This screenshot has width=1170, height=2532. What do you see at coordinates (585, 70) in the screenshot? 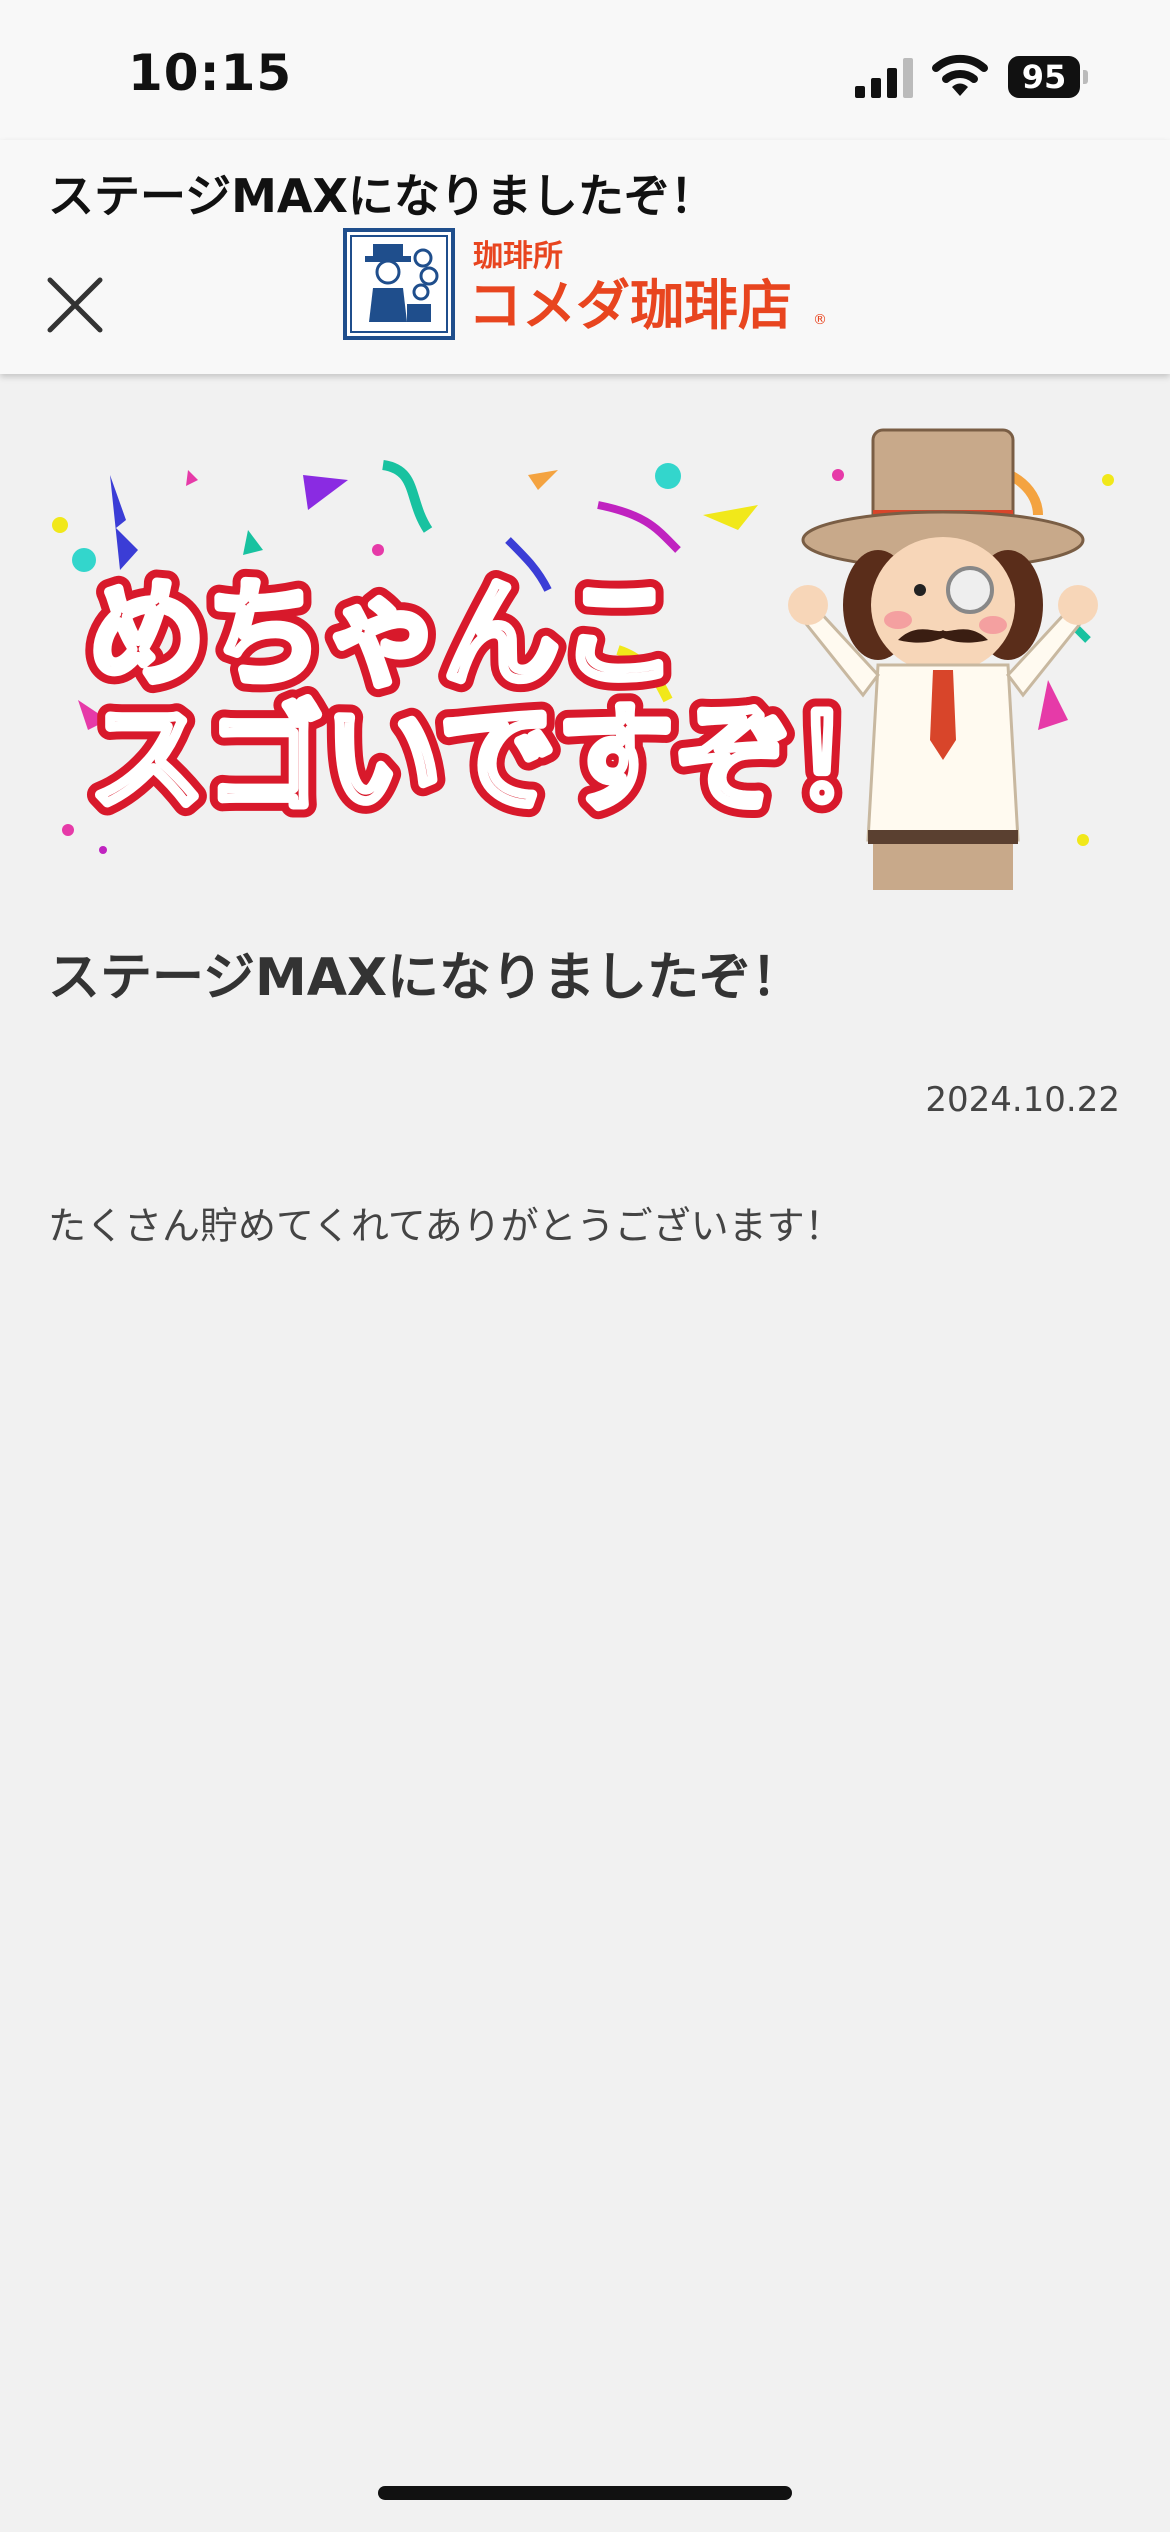
I see `status-bar: 10:15 95` at bounding box center [585, 70].